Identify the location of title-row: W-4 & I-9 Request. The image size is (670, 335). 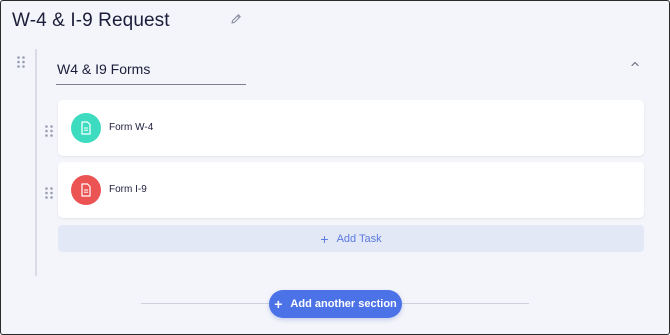
(91, 21).